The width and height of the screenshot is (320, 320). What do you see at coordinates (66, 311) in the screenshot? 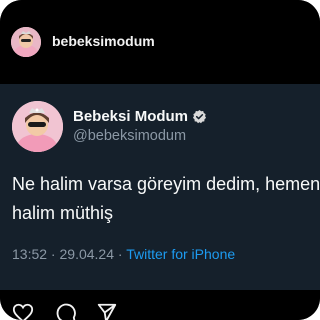
I see `comment-icon` at bounding box center [66, 311].